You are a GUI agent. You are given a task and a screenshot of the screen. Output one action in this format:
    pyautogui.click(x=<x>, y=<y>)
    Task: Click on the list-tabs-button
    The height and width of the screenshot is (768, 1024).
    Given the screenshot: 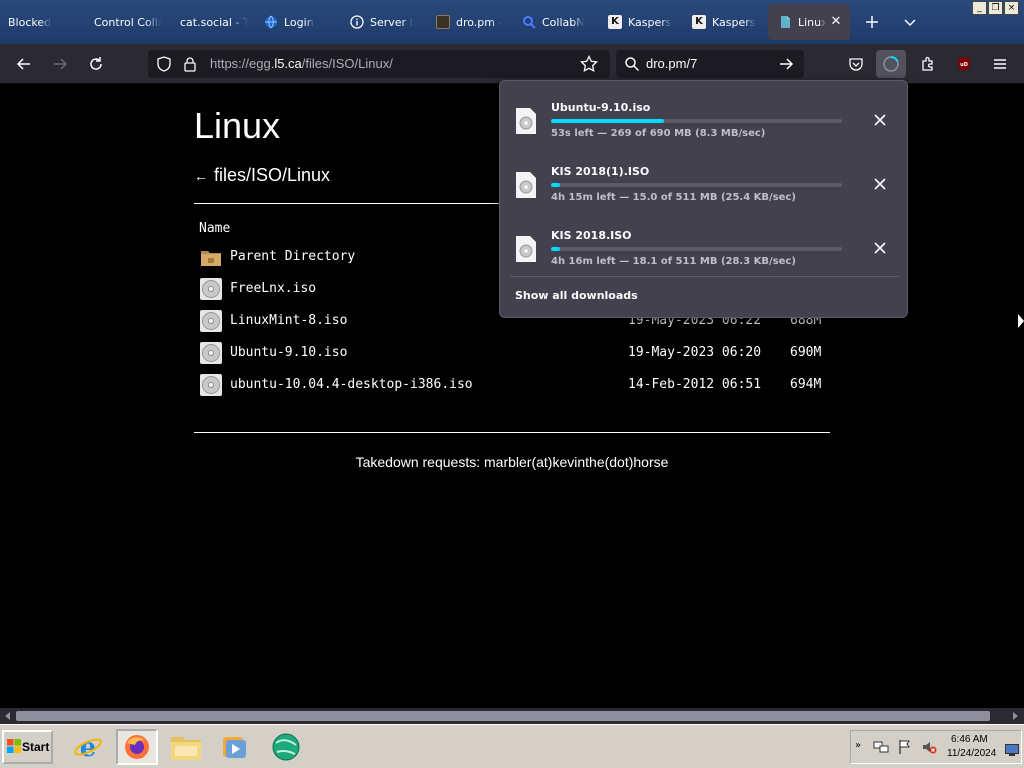 What is the action you would take?
    pyautogui.click(x=910, y=22)
    